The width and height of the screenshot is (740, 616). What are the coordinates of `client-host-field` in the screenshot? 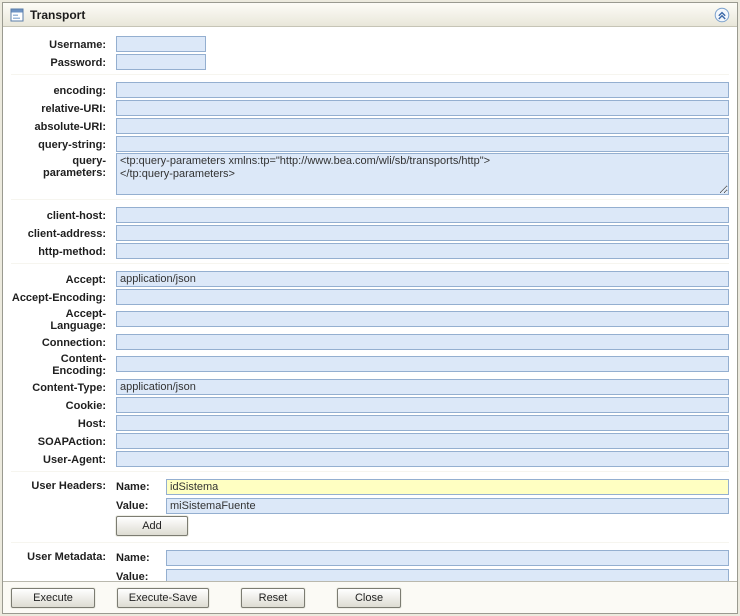 It's located at (422, 214).